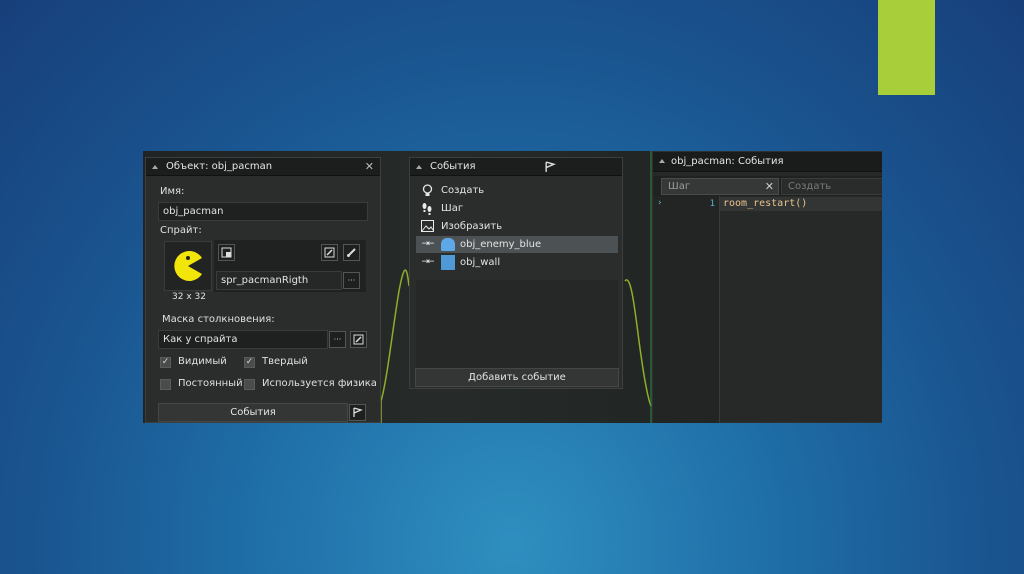 The height and width of the screenshot is (574, 1024). What do you see at coordinates (686, 309) in the screenshot?
I see `code-gutter: › 1` at bounding box center [686, 309].